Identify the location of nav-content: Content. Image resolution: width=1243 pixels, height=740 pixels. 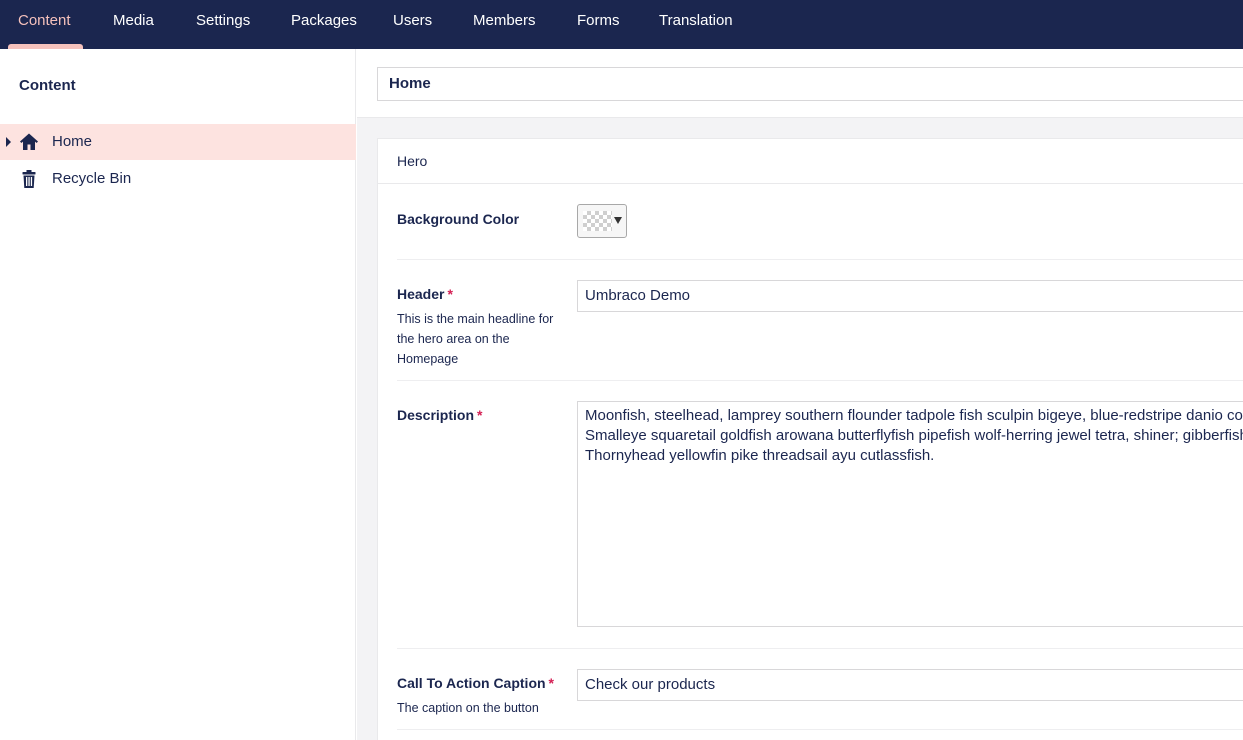
(44, 24).